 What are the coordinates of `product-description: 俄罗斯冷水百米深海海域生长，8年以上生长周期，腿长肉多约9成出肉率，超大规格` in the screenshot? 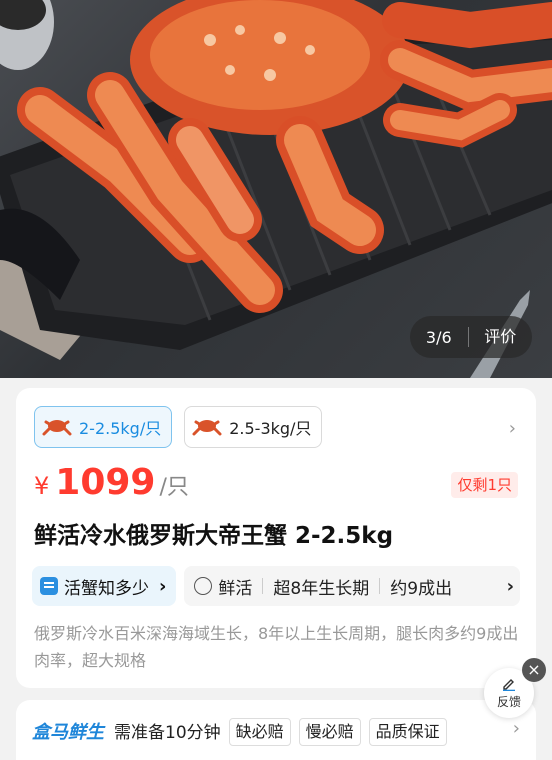 It's located at (276, 647).